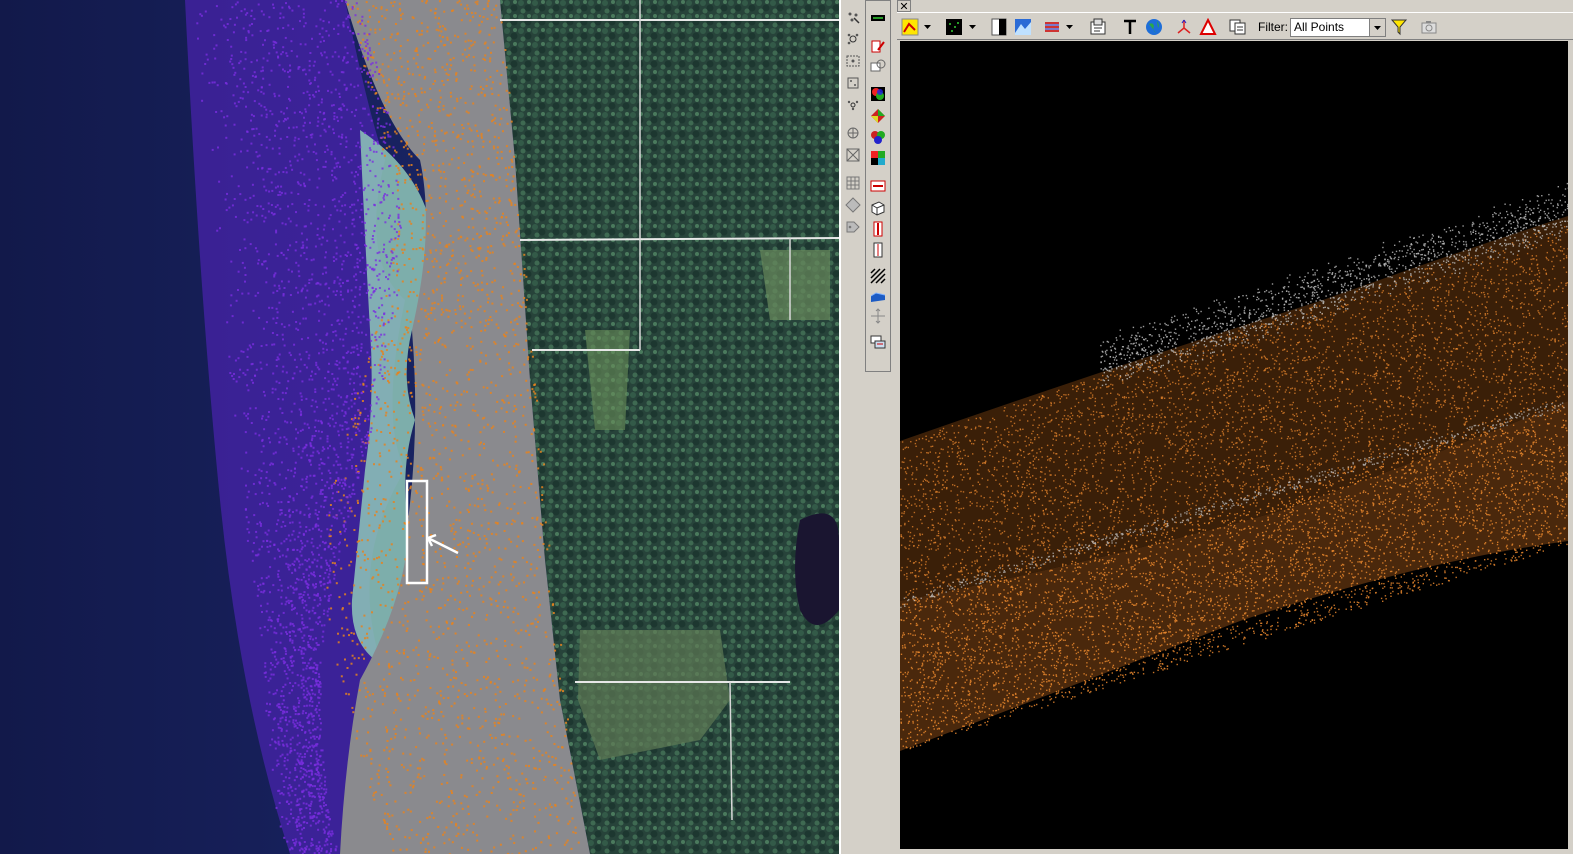 Image resolution: width=1573 pixels, height=854 pixels. I want to click on hatch-icon, so click(878, 276).